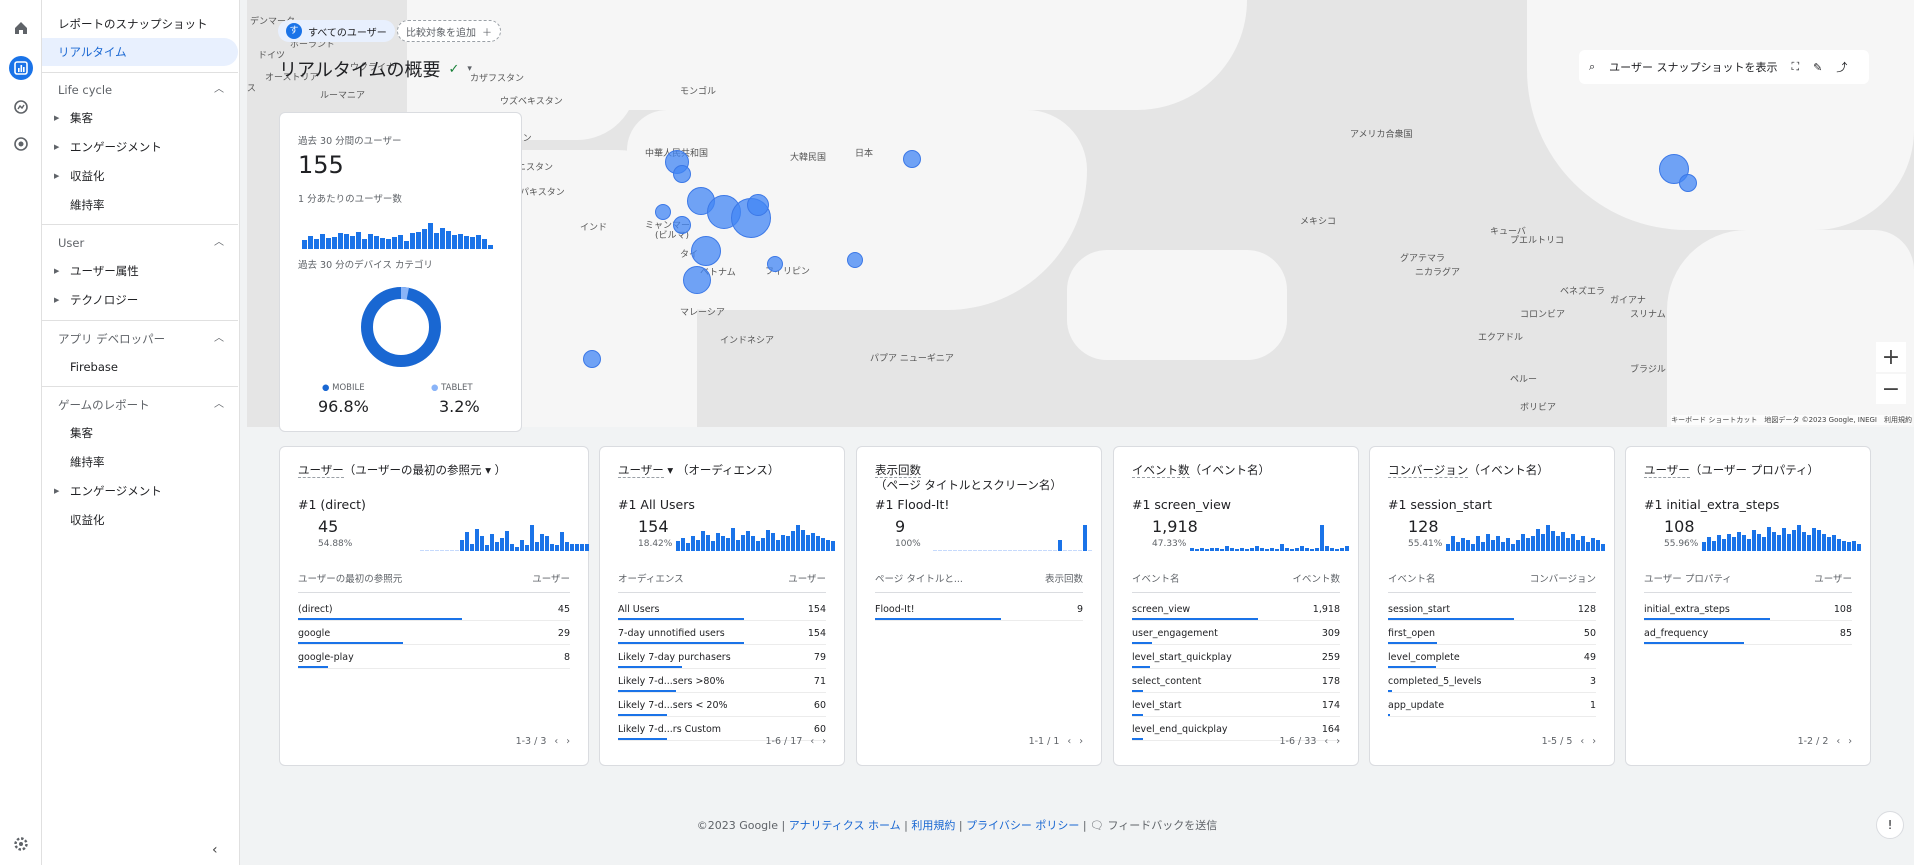  Describe the element at coordinates (336, 31) in the screenshot. I see `segment-chip: す すべてのユーザー` at that location.